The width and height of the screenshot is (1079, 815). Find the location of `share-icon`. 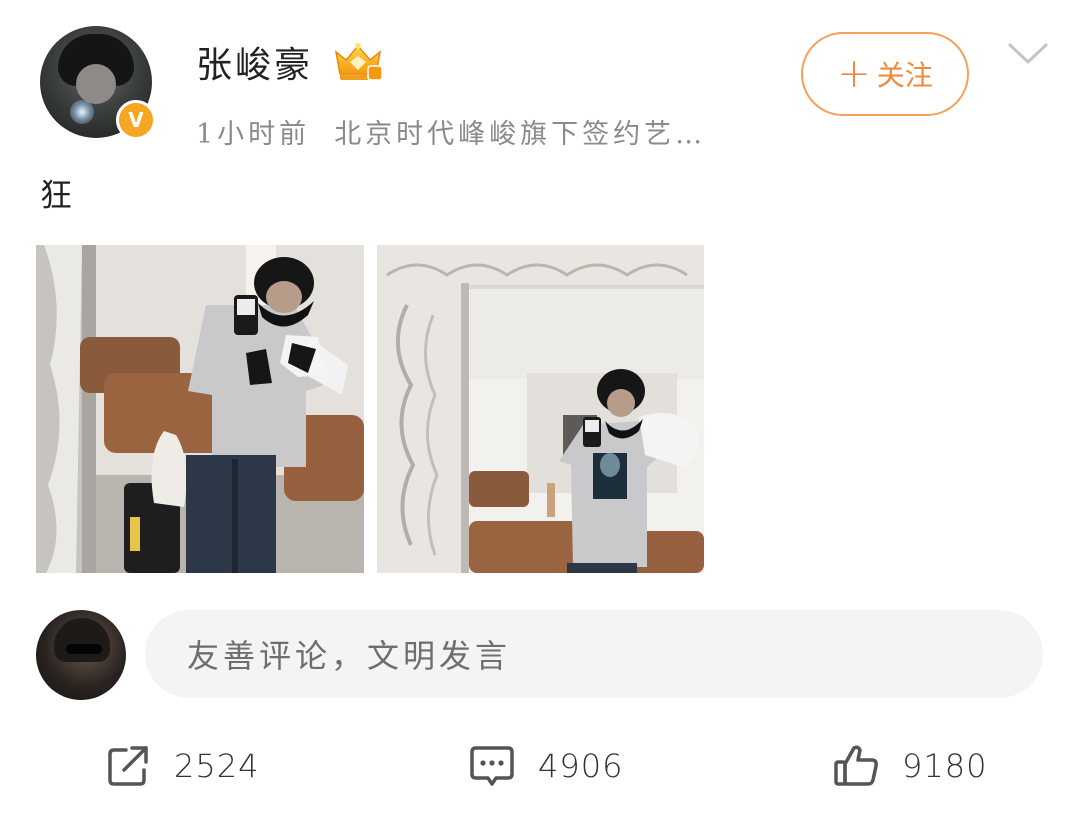

share-icon is located at coordinates (128, 766).